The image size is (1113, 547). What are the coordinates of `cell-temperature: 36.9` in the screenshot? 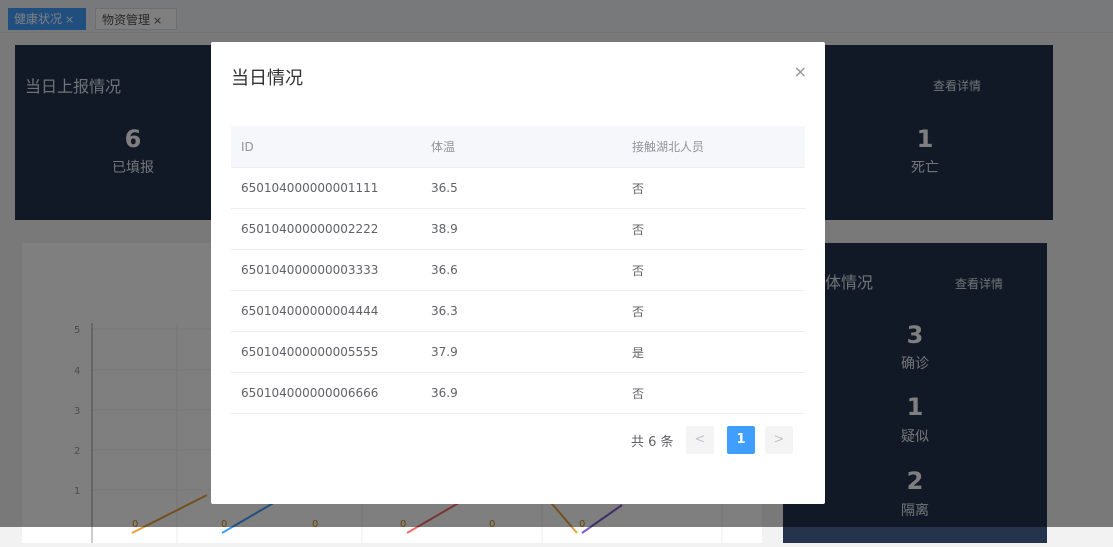 It's located at (521, 393).